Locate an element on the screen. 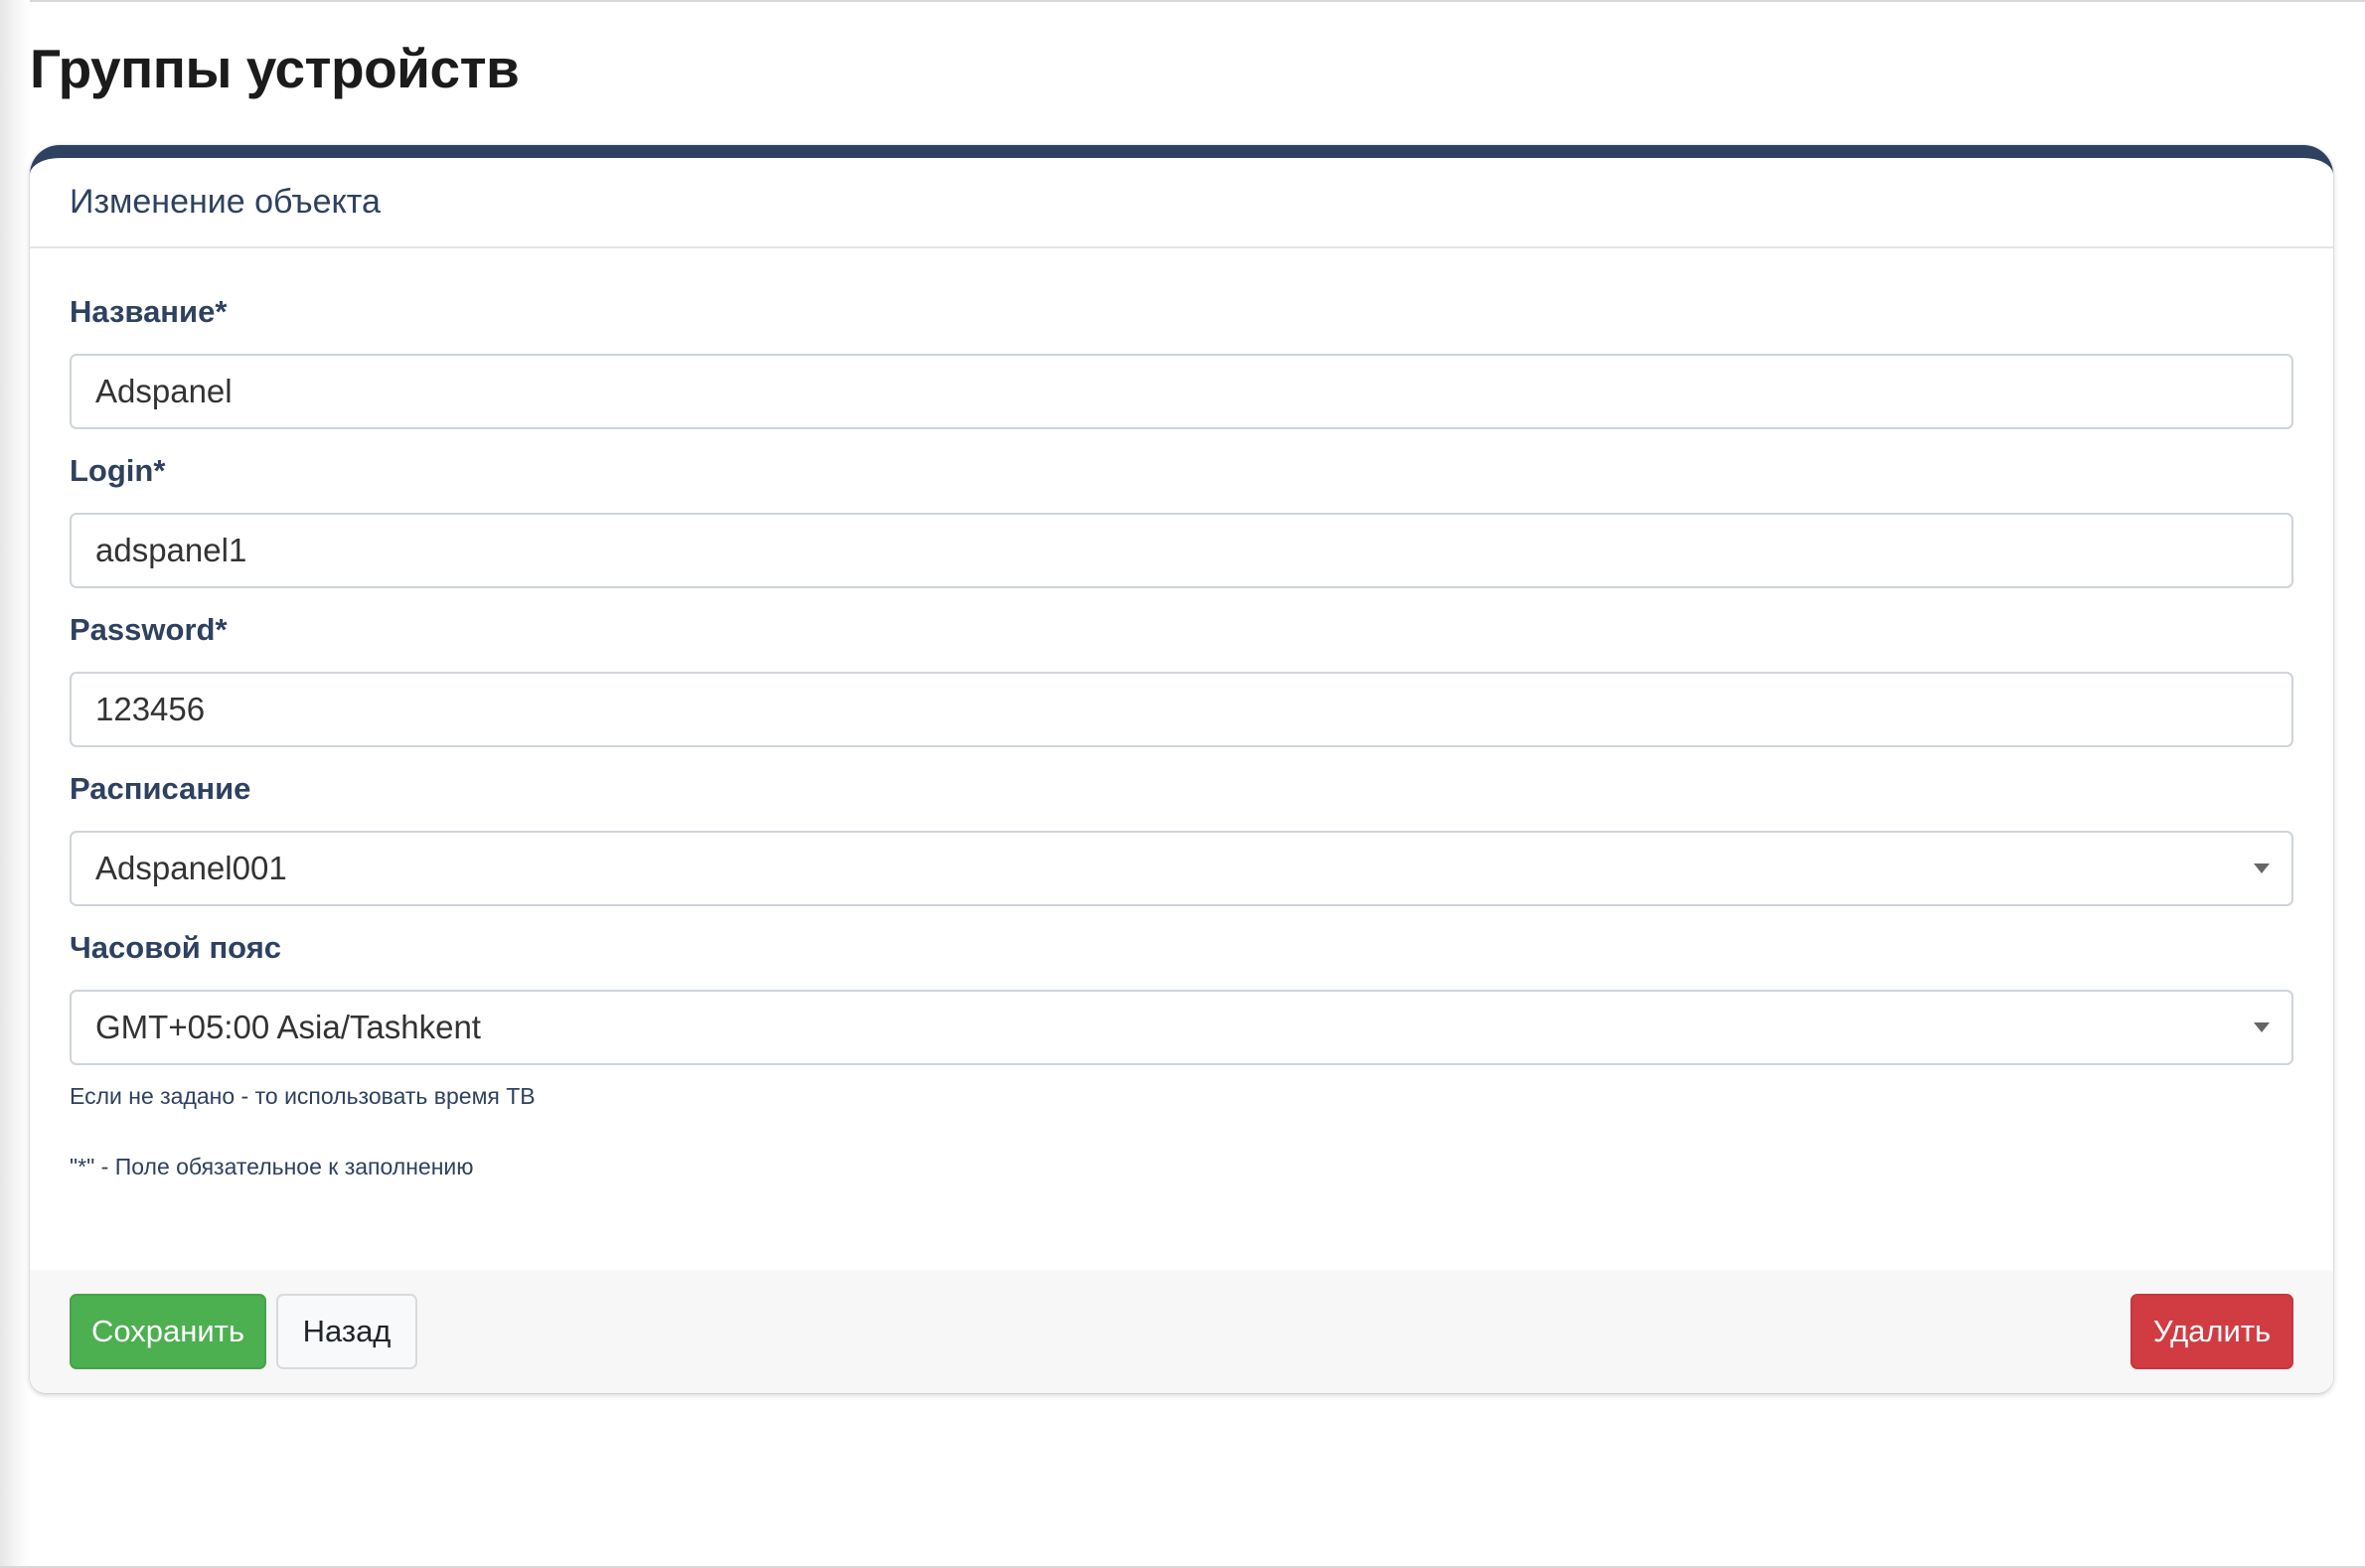  card-title: Изменение объекта is located at coordinates (226, 202).